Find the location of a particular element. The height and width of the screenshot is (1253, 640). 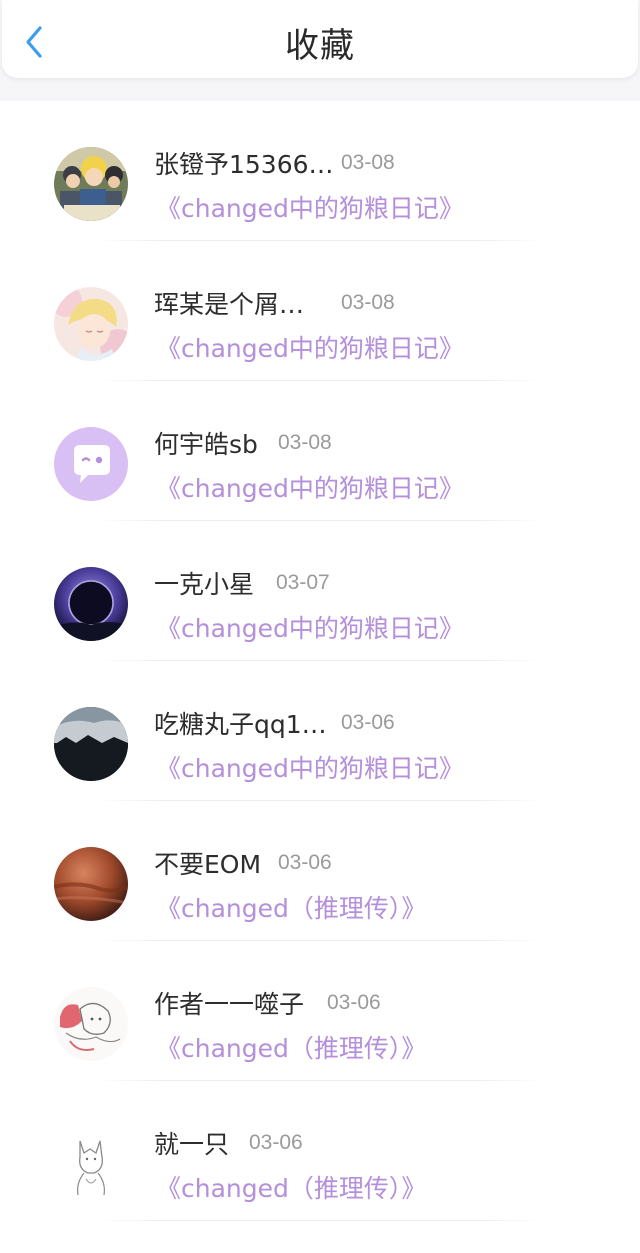

favorite-item: 作者一一噬子 03-06 《changed（推理传）》 is located at coordinates (320, 1011).